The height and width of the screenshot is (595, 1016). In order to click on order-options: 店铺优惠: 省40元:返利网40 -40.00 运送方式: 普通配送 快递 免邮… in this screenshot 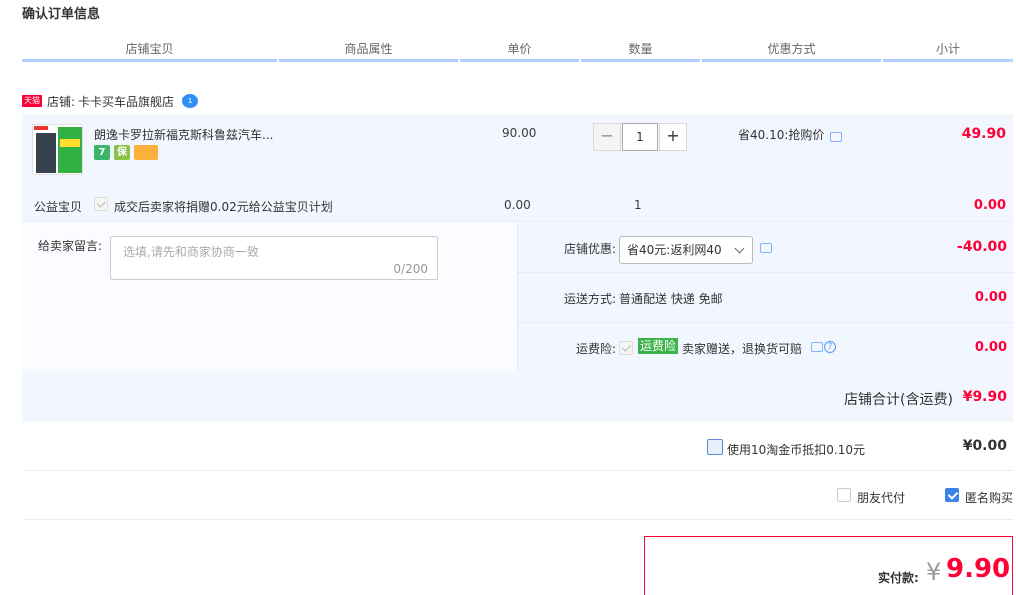, I will do `click(765, 297)`.